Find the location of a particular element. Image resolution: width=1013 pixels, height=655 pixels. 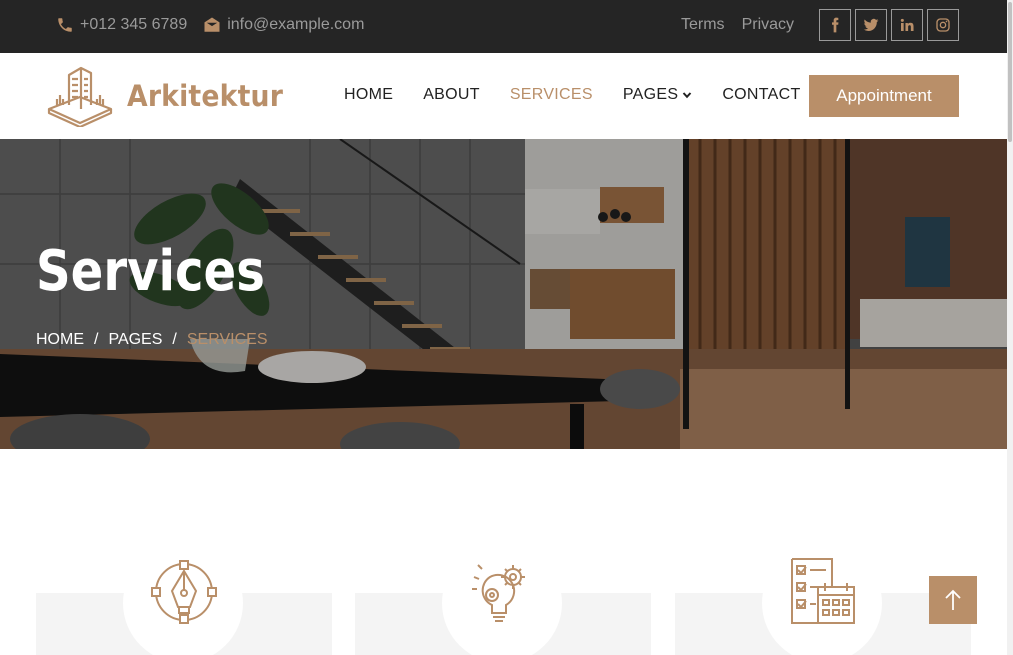

twitter-icon is located at coordinates (871, 24).